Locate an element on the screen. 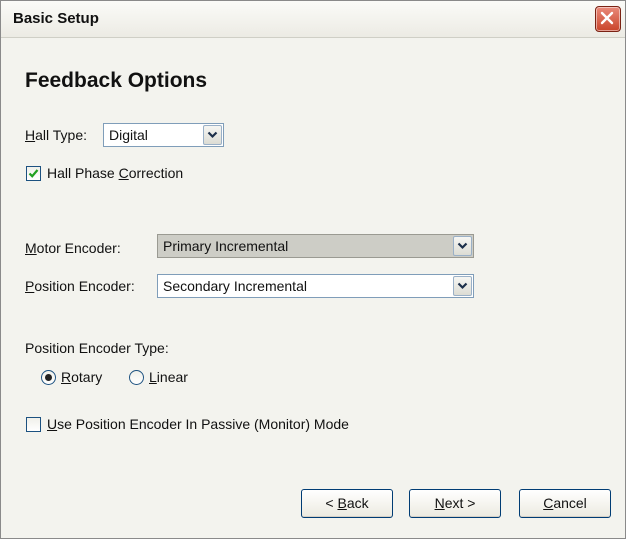 Image resolution: width=626 pixels, height=539 pixels. radio-selected-dot is located at coordinates (48, 377).